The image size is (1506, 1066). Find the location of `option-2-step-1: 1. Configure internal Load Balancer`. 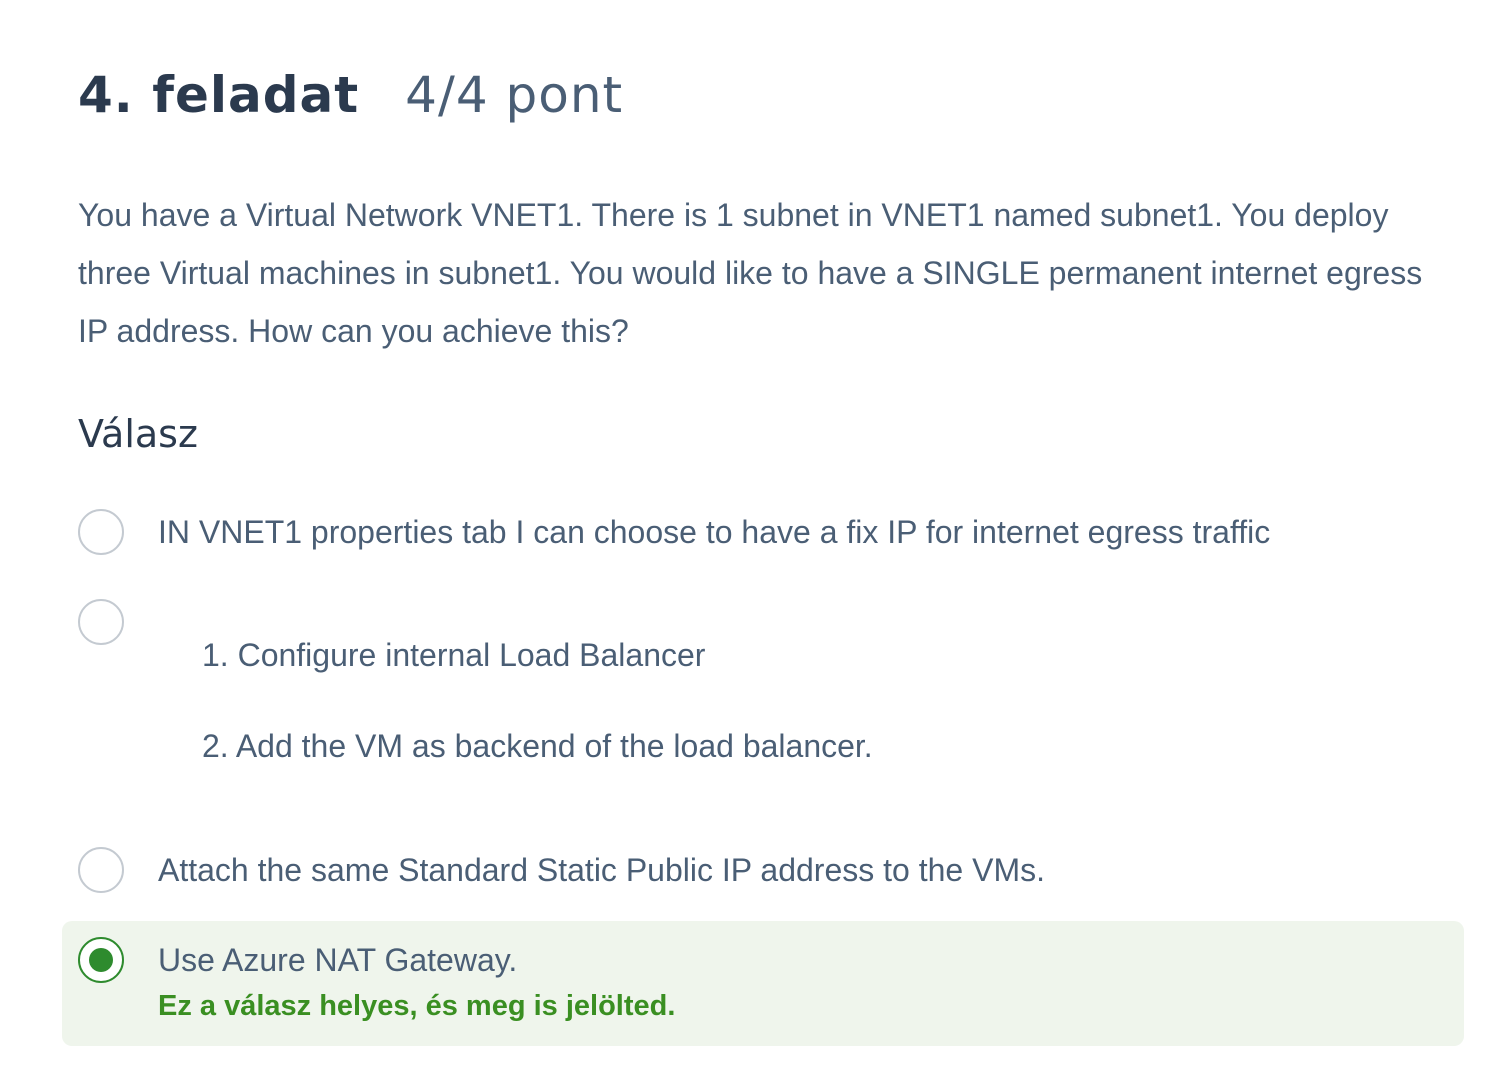

option-2-step-1: 1. Configure internal Load Balancer is located at coordinates (453, 655).